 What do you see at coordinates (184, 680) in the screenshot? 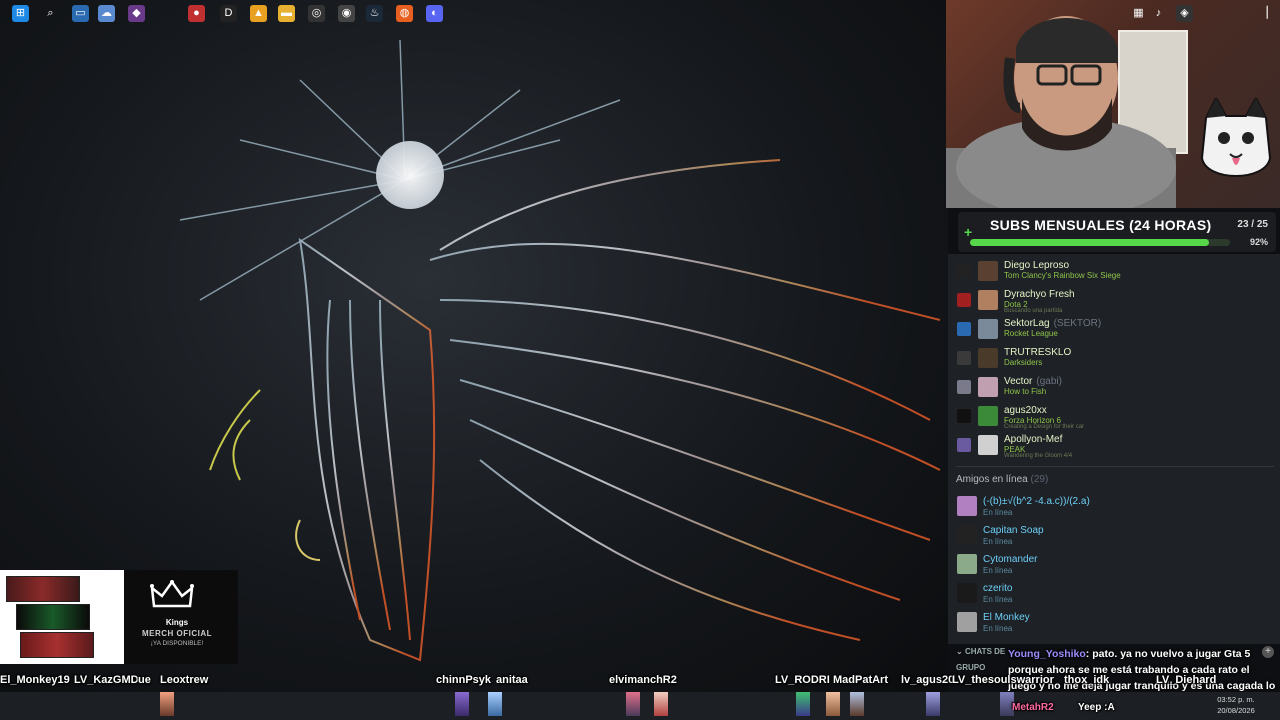
I see `viewer-name: Leoxtrew` at bounding box center [184, 680].